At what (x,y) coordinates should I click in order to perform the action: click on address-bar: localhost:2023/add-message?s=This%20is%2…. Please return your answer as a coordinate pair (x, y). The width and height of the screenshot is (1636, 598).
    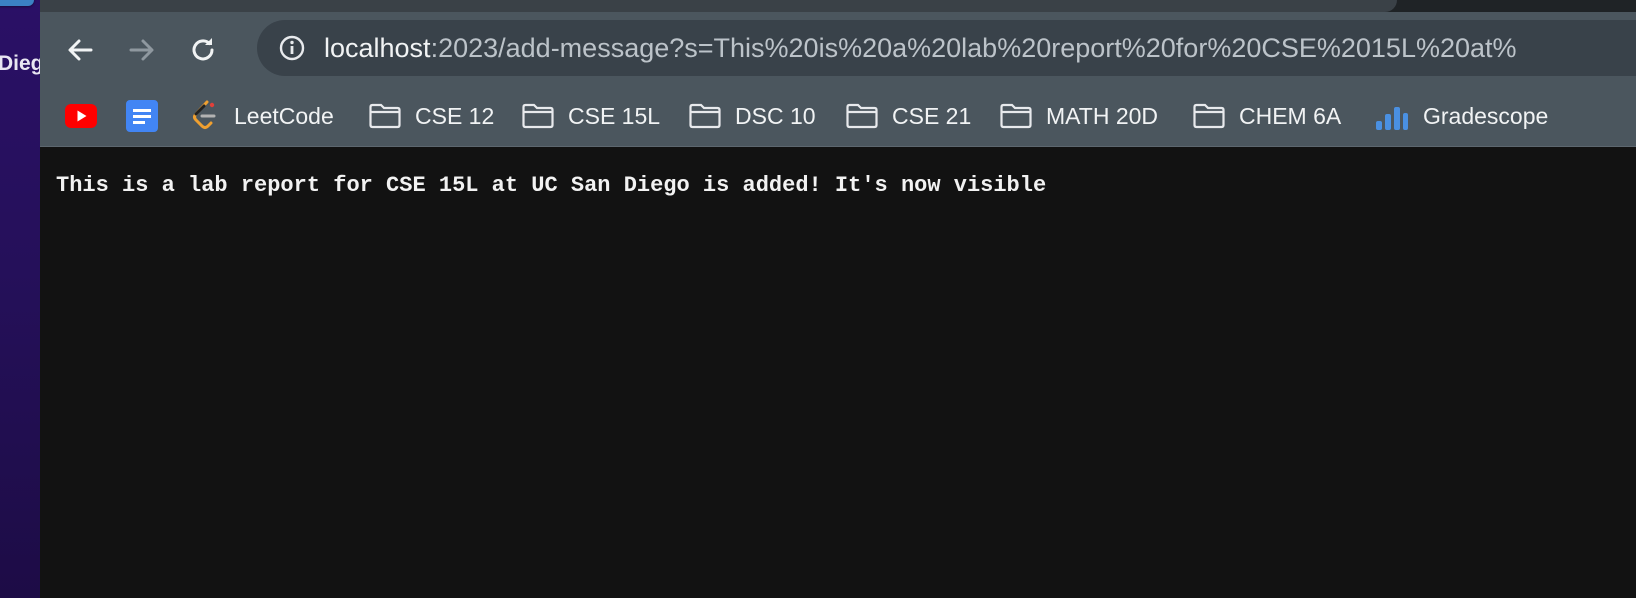
    Looking at the image, I should click on (946, 48).